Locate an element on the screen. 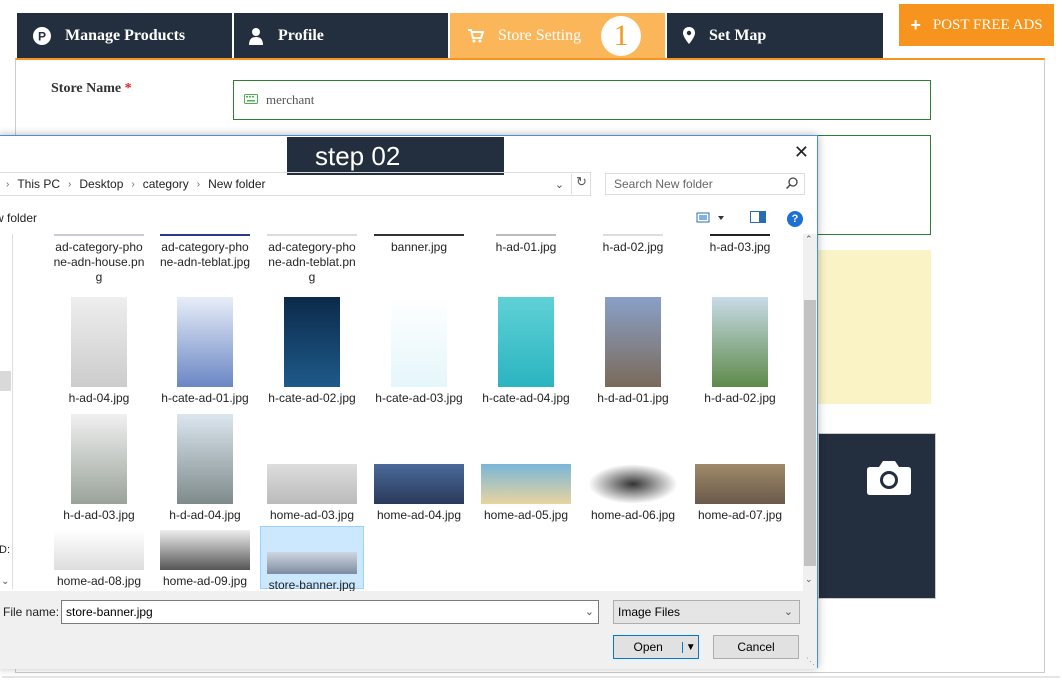 Image resolution: width=1062 pixels, height=687 pixels. file-item: home-ad-09.jpg is located at coordinates (205, 559).